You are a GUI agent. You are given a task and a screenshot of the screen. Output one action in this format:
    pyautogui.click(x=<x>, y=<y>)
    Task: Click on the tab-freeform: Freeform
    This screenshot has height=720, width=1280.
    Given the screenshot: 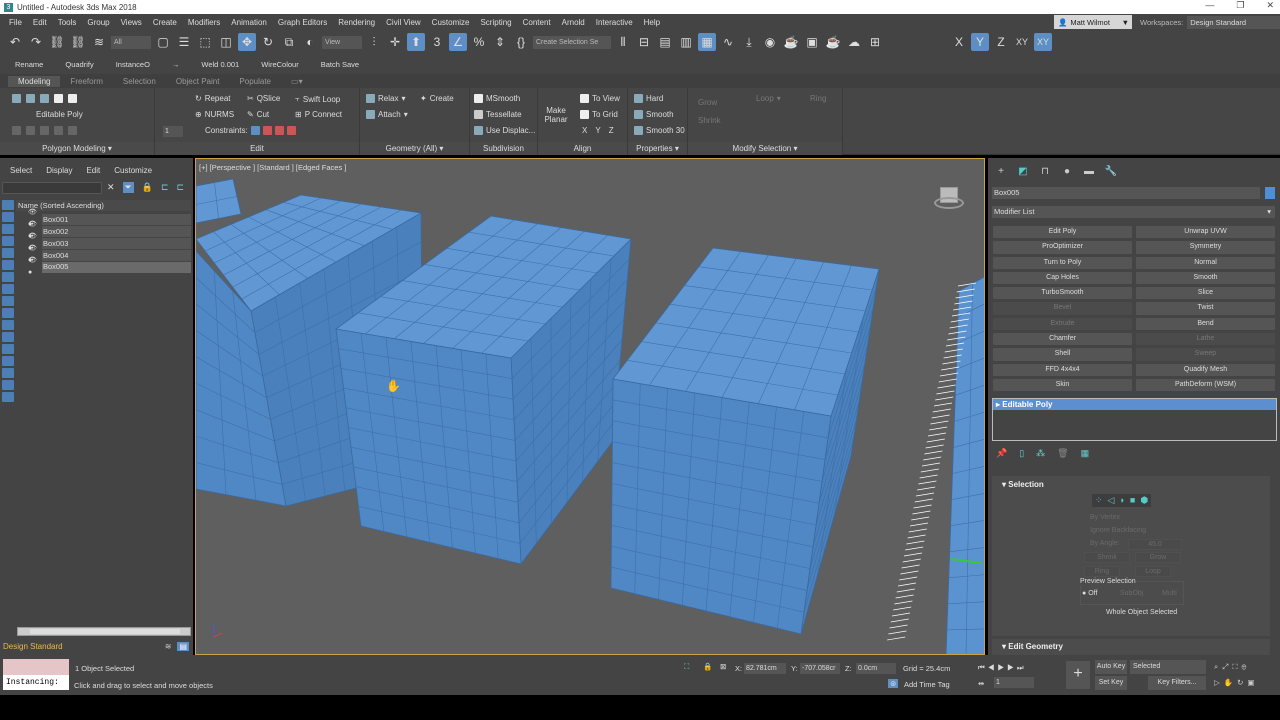 What is the action you would take?
    pyautogui.click(x=86, y=81)
    